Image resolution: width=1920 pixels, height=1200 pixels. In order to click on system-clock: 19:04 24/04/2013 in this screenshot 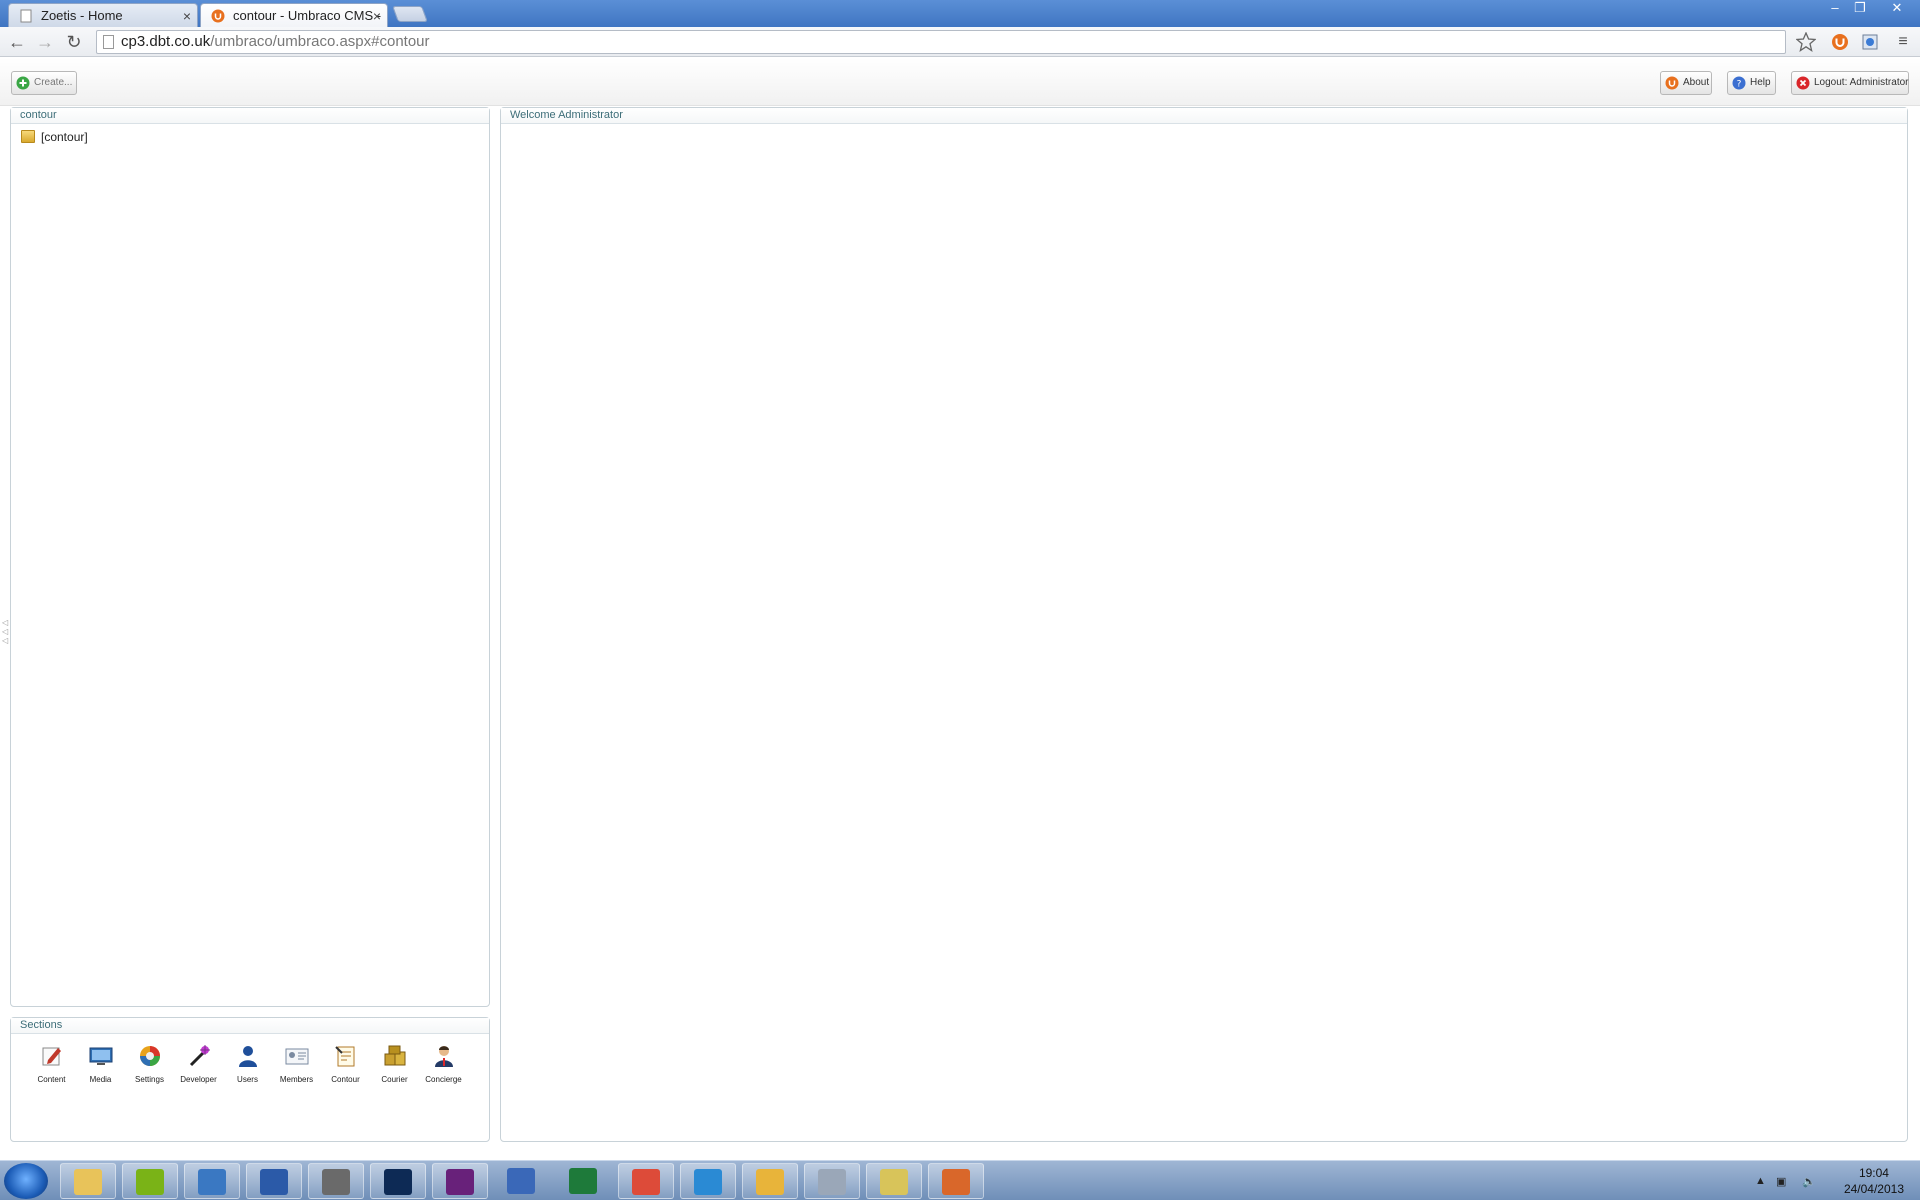, I will do `click(1874, 1181)`.